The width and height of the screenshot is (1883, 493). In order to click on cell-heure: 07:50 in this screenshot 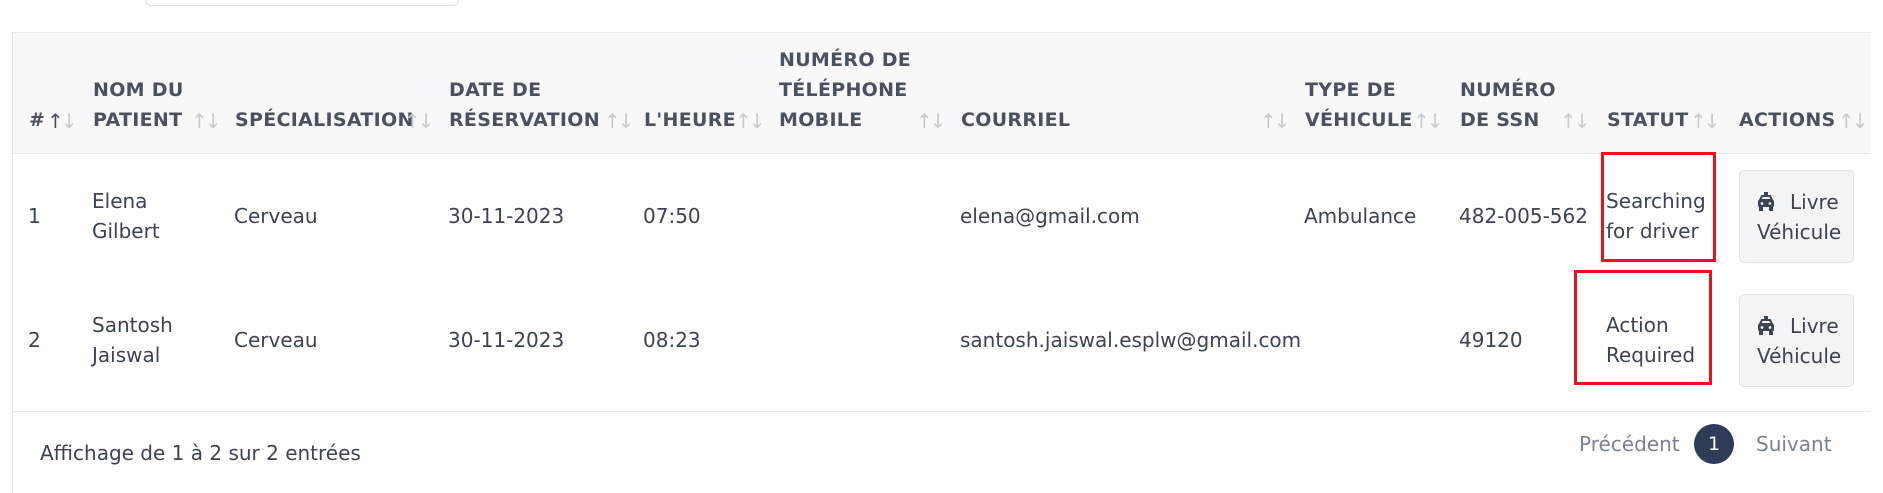, I will do `click(672, 216)`.